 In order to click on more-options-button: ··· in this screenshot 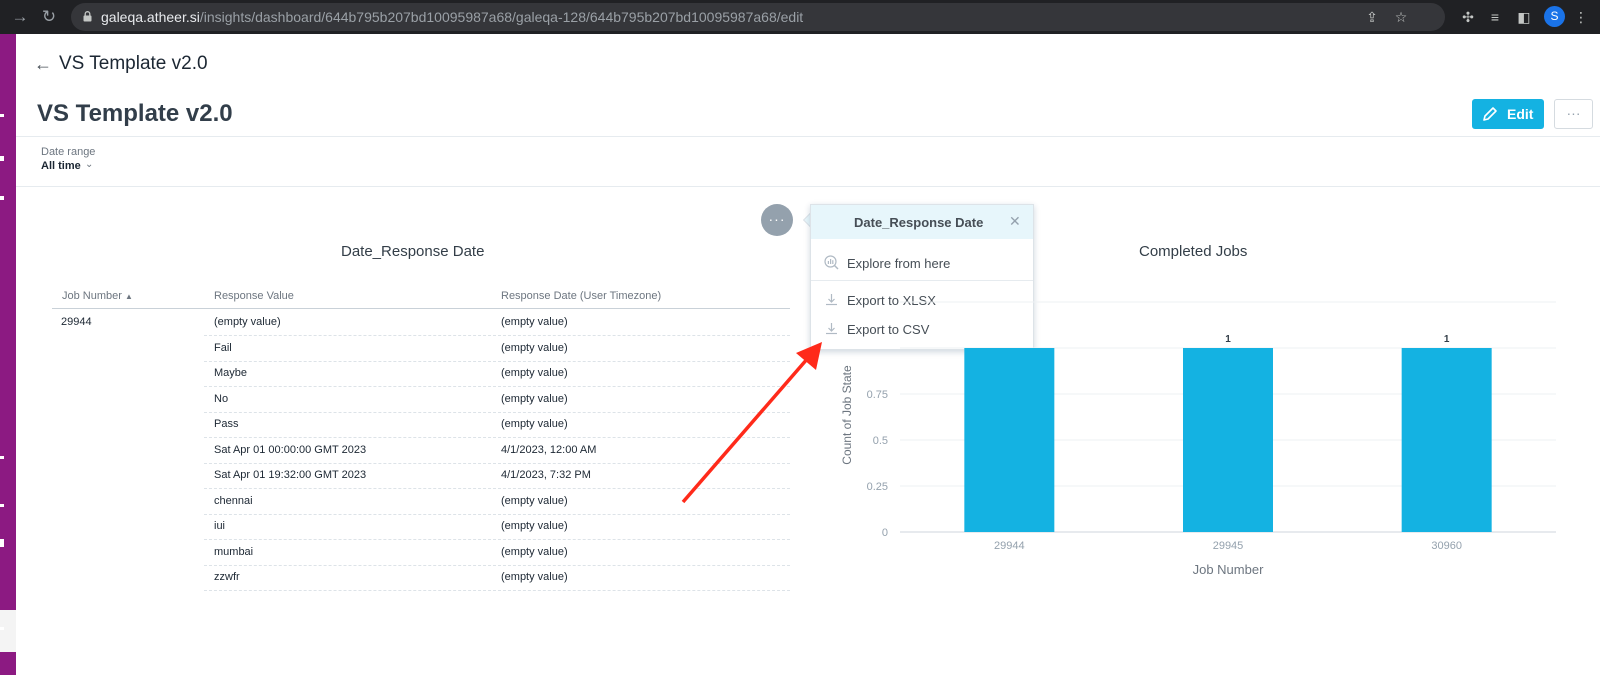, I will do `click(1573, 114)`.